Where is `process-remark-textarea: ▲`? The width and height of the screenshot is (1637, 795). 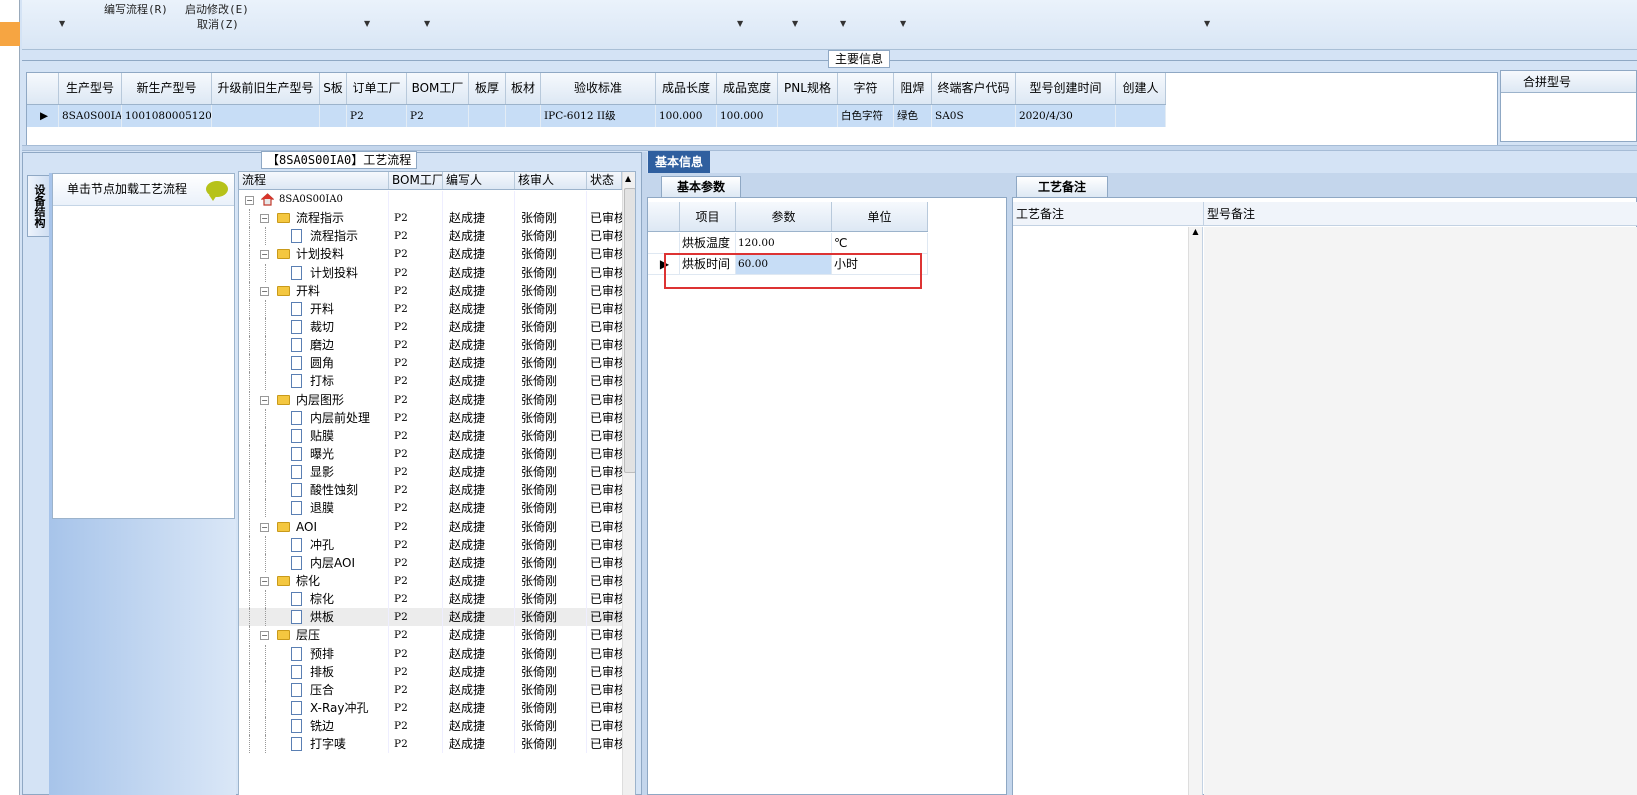 process-remark-textarea: ▲ is located at coordinates (1108, 511).